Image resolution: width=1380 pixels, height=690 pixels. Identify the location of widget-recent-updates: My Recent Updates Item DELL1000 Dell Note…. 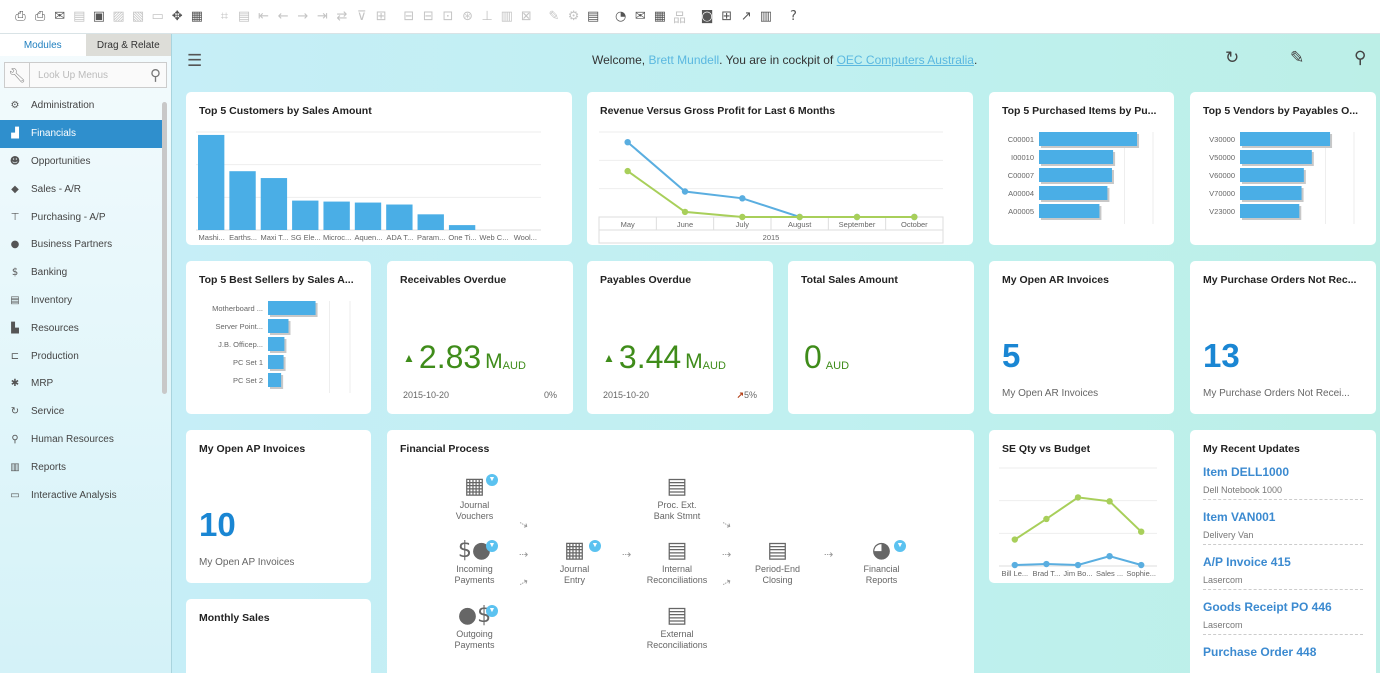
(1283, 560).